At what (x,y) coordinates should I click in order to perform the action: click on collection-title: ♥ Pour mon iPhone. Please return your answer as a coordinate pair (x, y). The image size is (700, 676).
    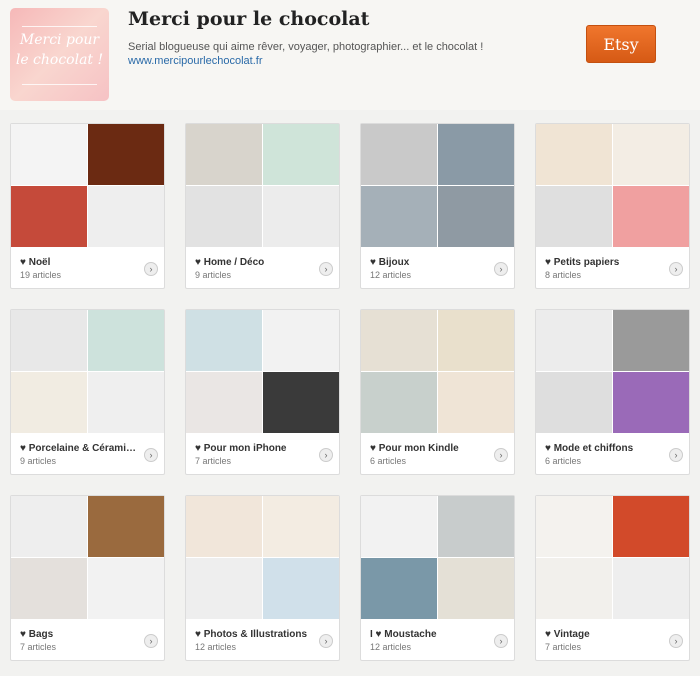
    Looking at the image, I should click on (241, 448).